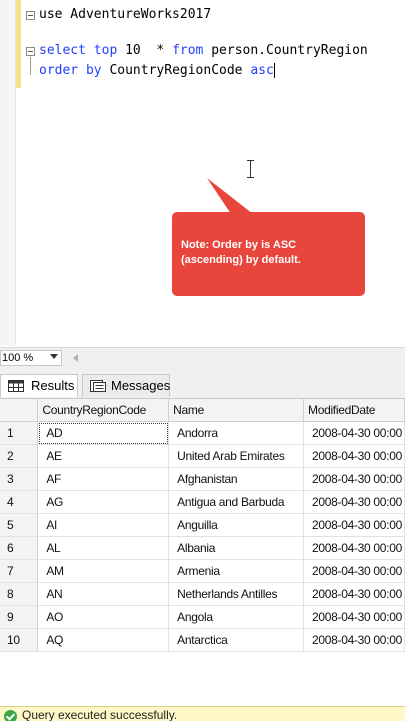  What do you see at coordinates (285, 50) in the screenshot?
I see `code-token: person.CountryRegion` at bounding box center [285, 50].